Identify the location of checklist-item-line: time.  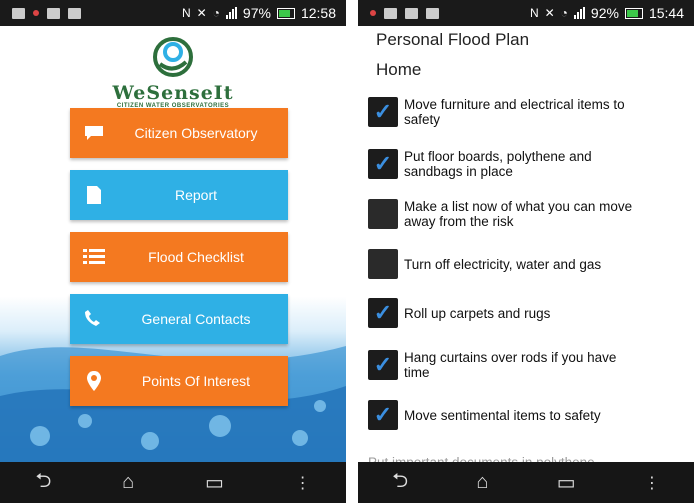
(417, 372).